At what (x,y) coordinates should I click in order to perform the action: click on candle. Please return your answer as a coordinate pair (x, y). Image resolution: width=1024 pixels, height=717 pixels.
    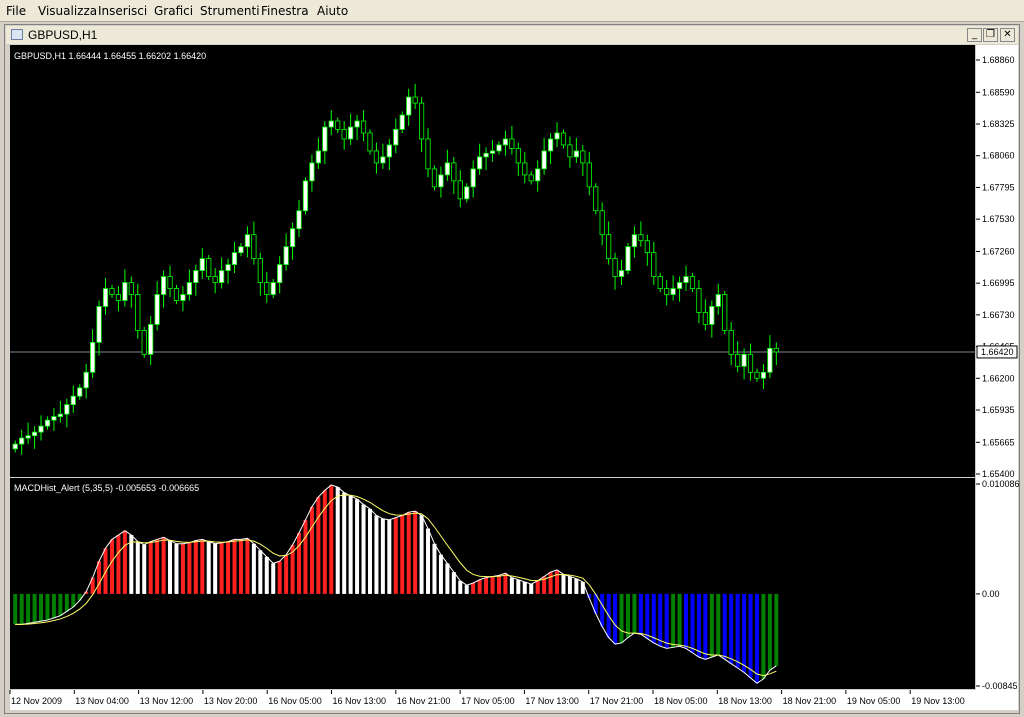
    Looking at the image, I should click on (144, 342).